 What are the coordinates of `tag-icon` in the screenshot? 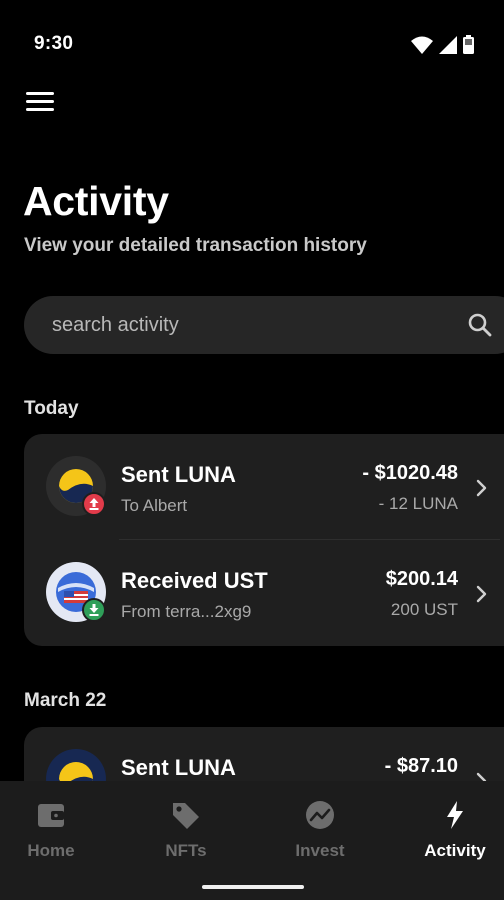 It's located at (186, 816).